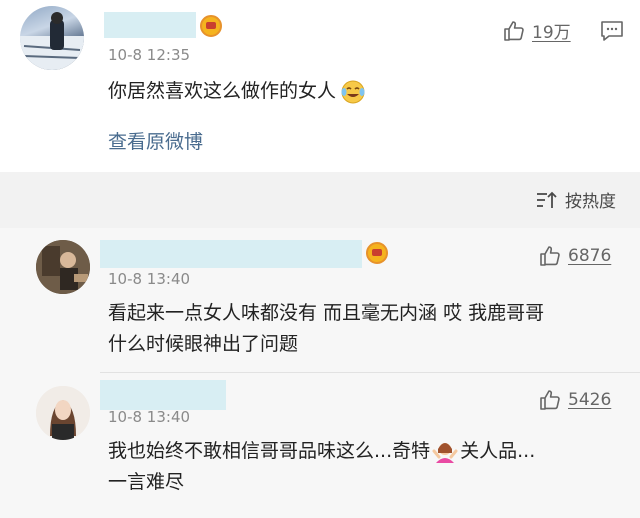  I want to click on sort-label: 按热度, so click(590, 202).